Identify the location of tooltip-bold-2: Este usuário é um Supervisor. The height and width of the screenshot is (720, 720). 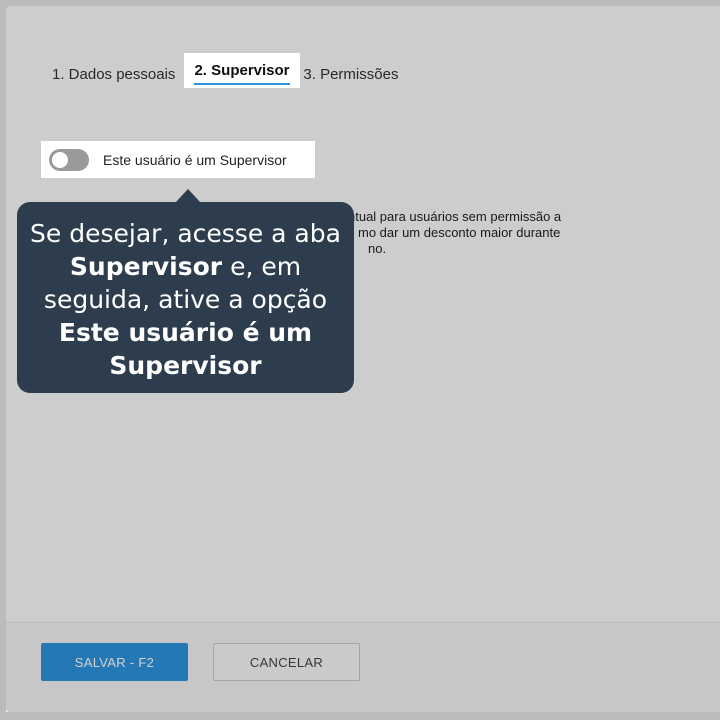
(185, 349).